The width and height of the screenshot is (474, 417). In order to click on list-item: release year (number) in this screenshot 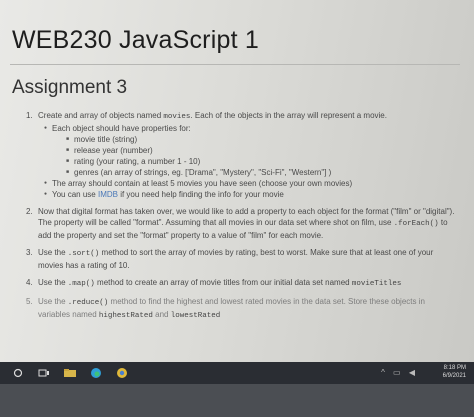, I will do `click(261, 150)`.